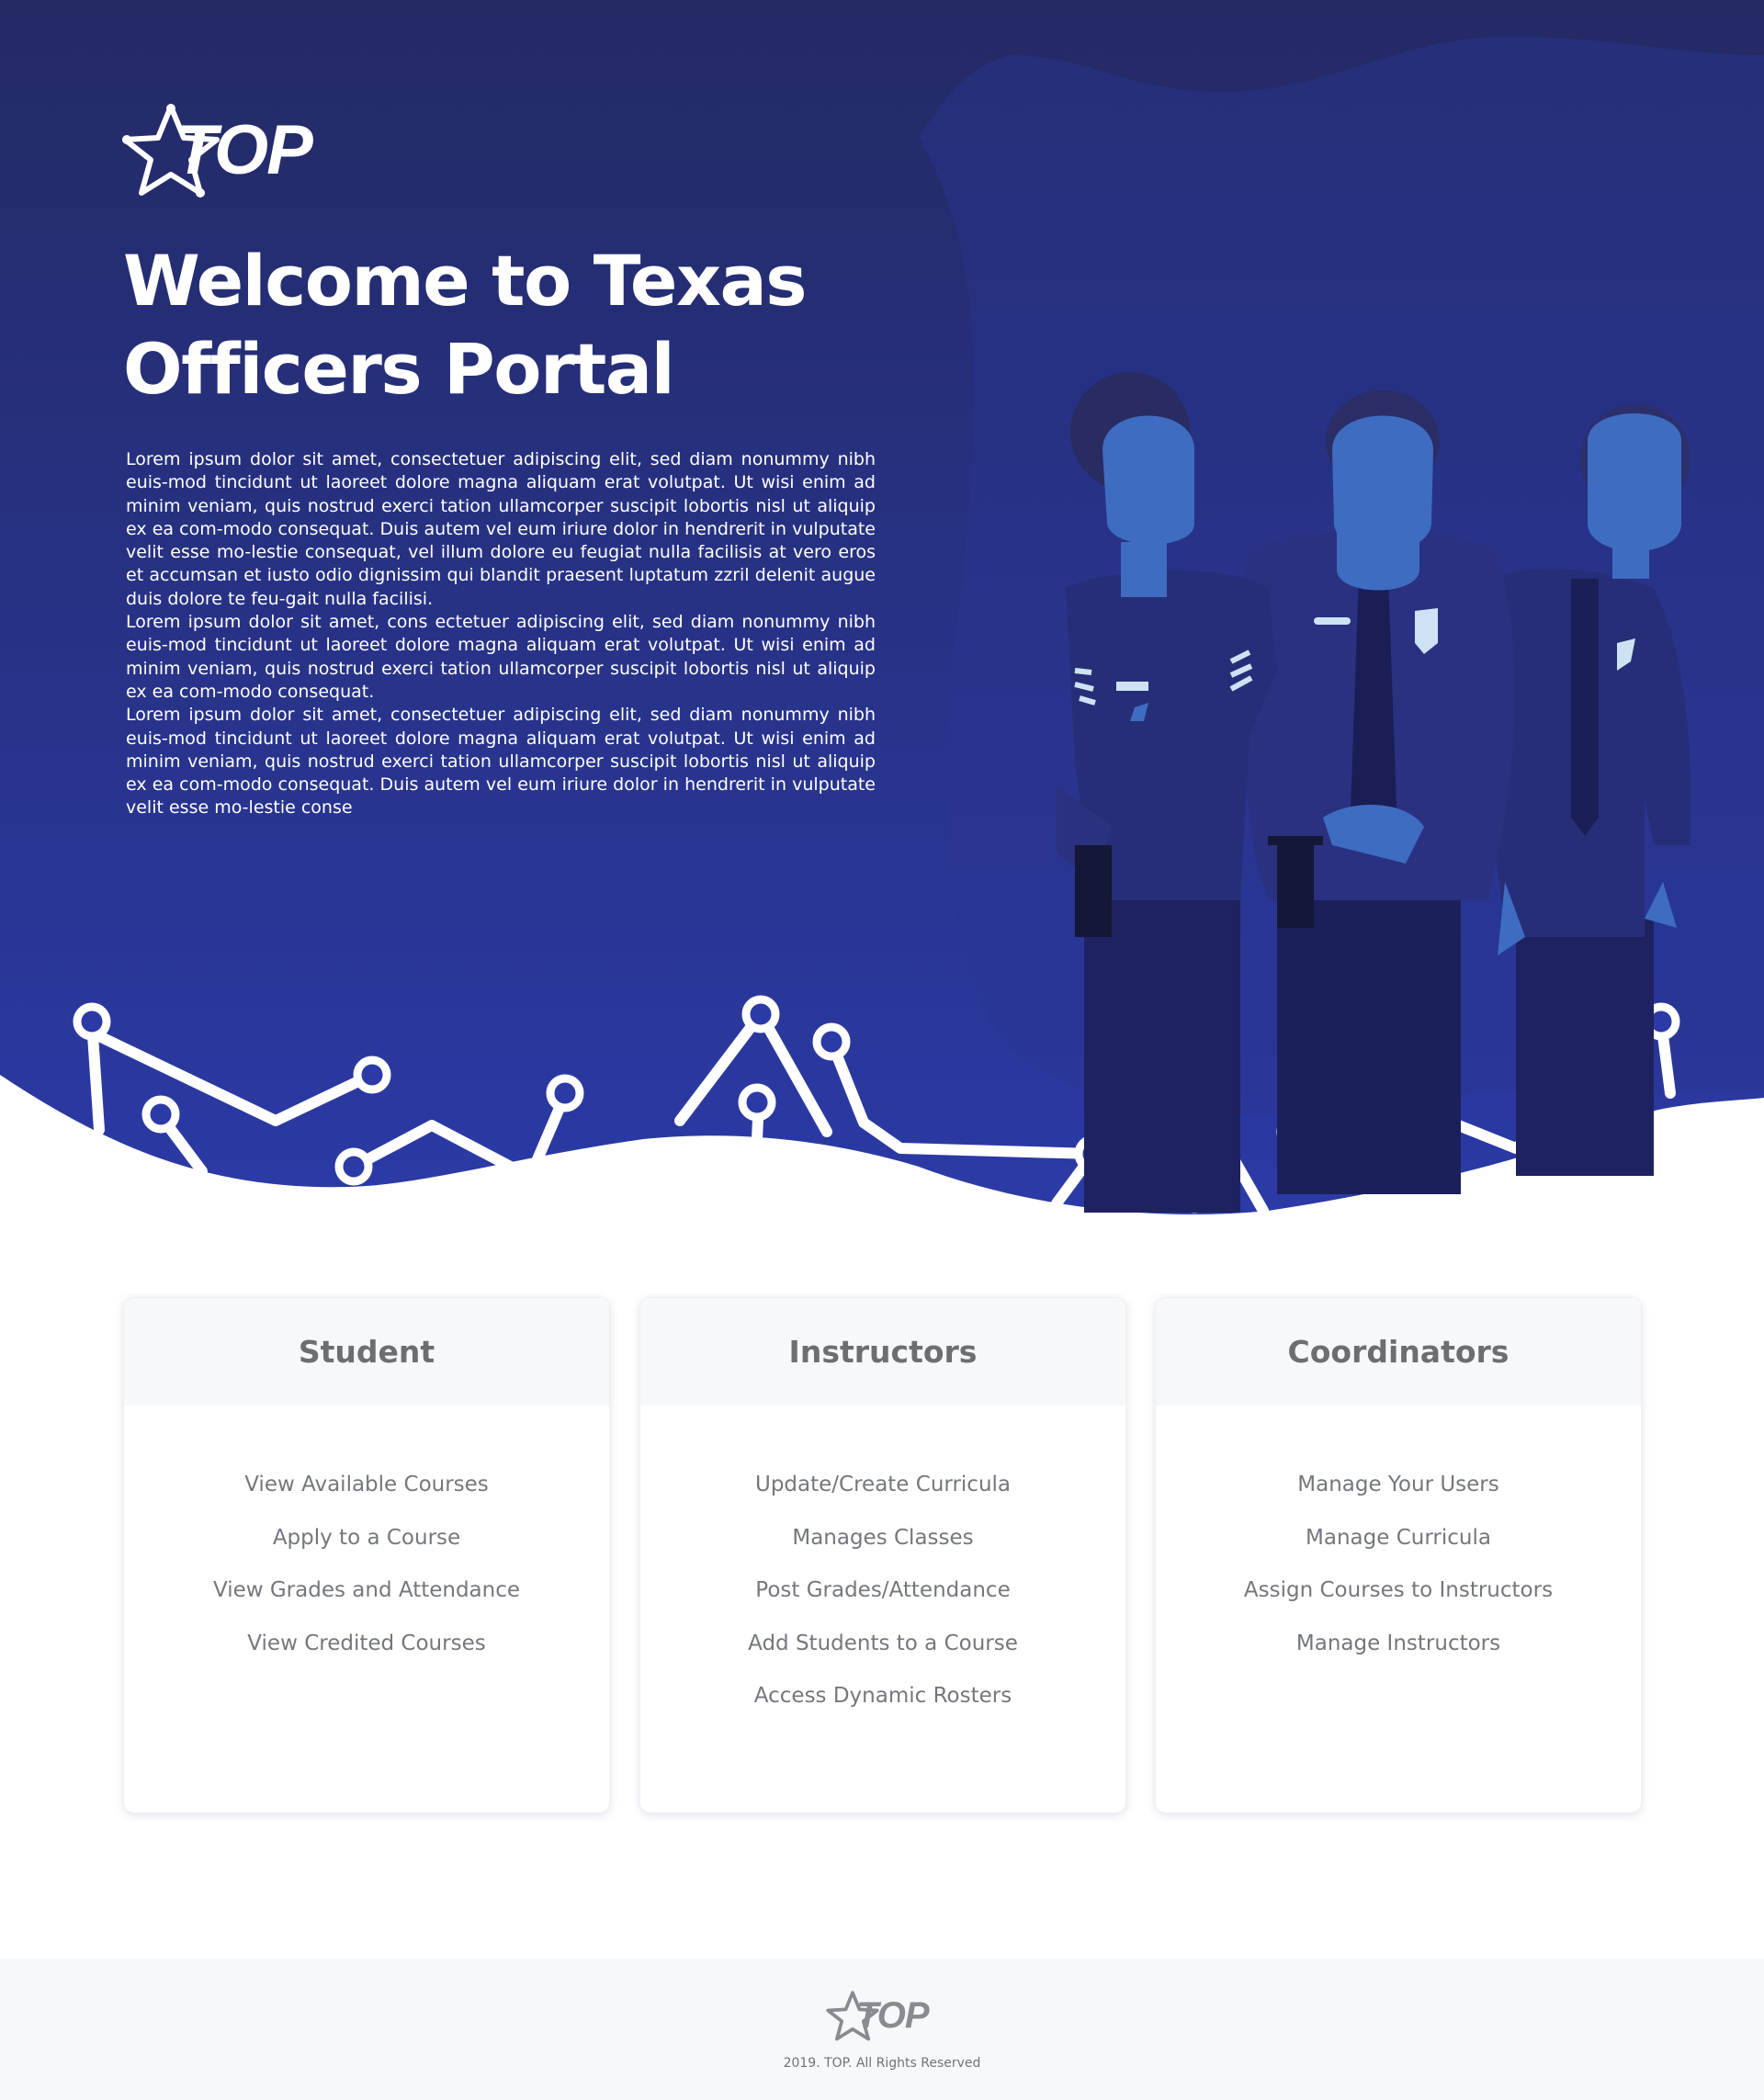  What do you see at coordinates (882, 1696) in the screenshot?
I see `link-access-dynamic-rosters: Access Dynamic Rosters` at bounding box center [882, 1696].